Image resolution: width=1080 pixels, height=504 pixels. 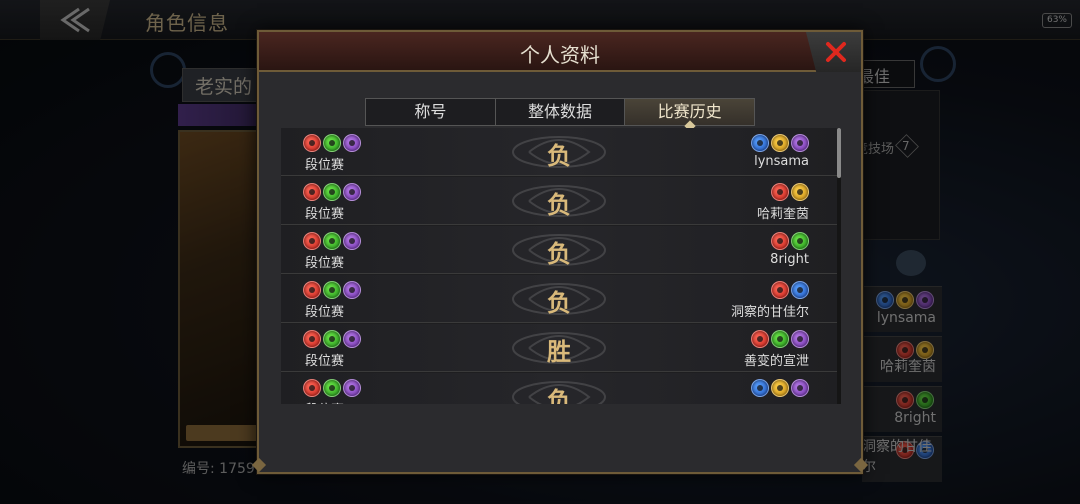 I want to click on match-row: 段位赛负 lynsama, so click(x=559, y=152).